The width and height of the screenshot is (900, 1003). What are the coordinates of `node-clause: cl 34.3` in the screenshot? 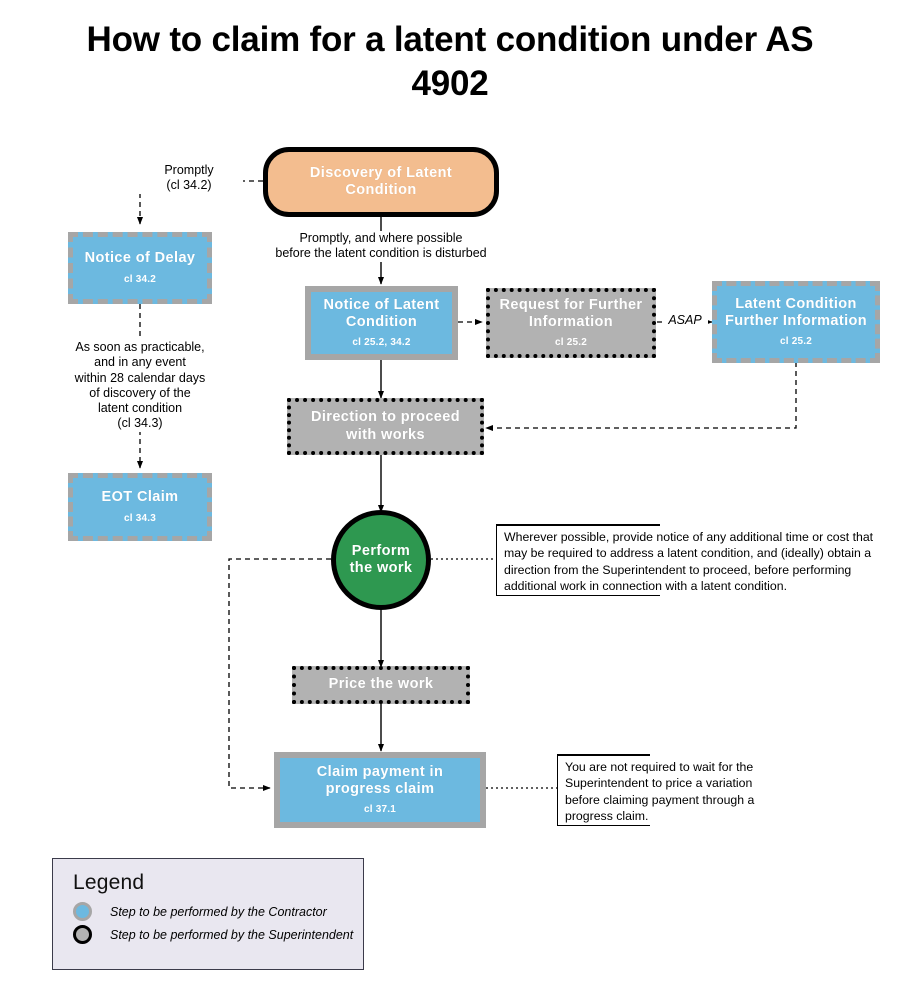 It's located at (140, 518).